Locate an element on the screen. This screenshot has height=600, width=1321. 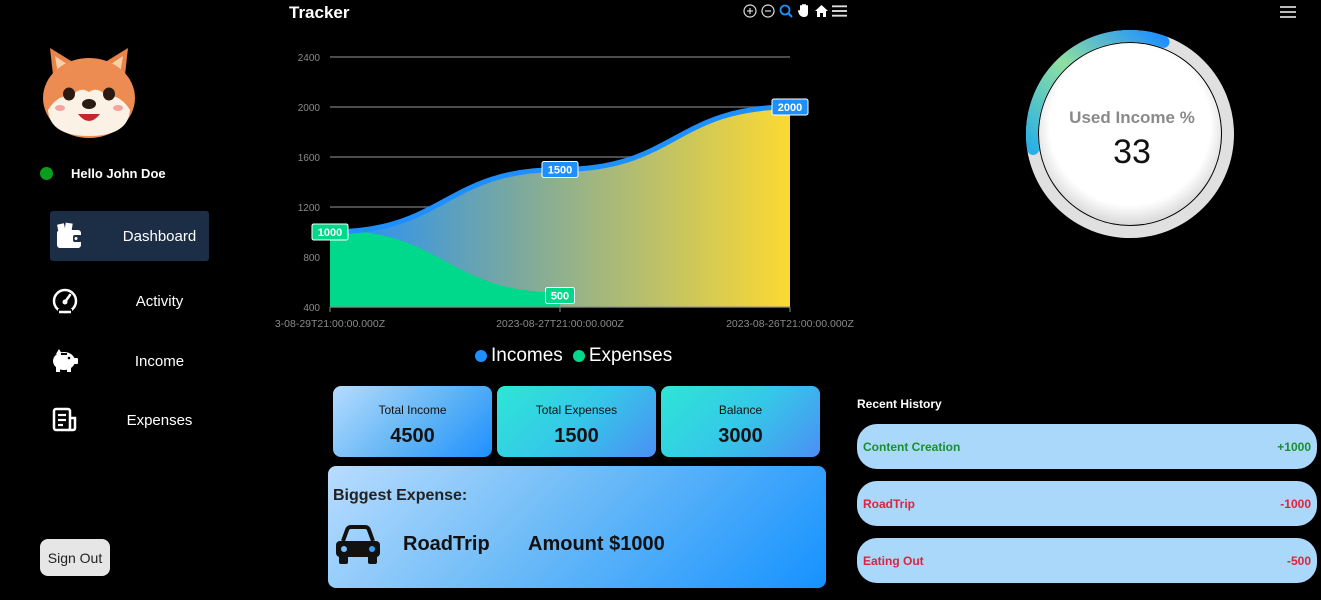
svg-text: 500 is located at coordinates (560, 297).